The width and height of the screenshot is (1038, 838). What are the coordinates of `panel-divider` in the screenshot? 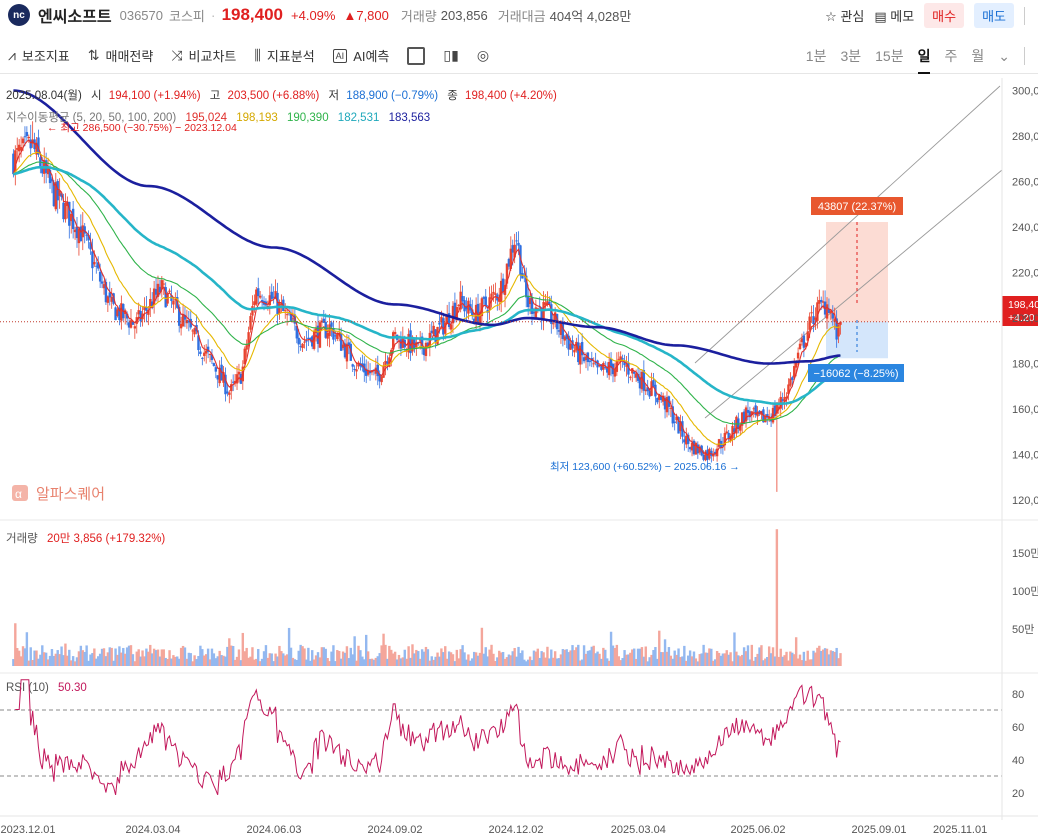 It's located at (1031, 15).